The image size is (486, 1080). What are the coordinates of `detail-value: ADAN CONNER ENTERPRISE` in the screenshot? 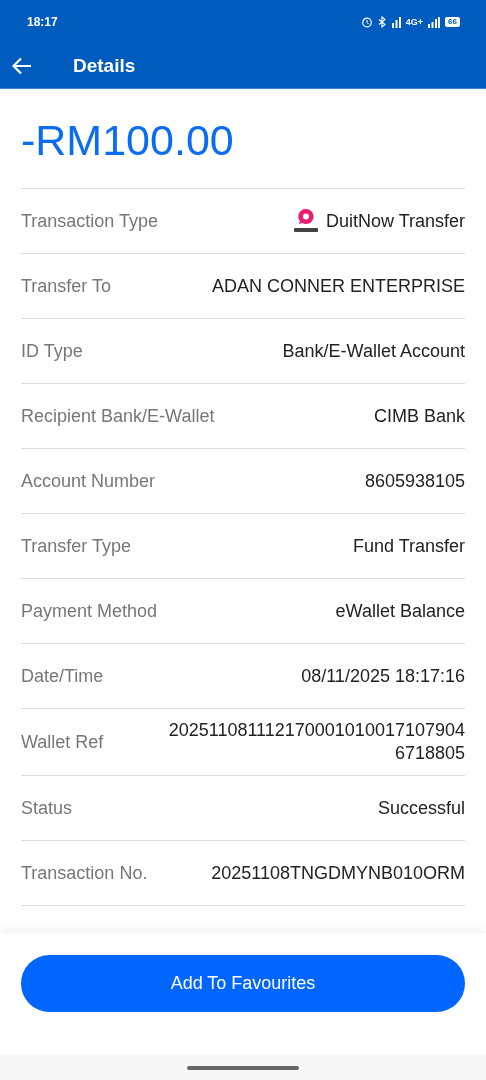 It's located at (338, 286).